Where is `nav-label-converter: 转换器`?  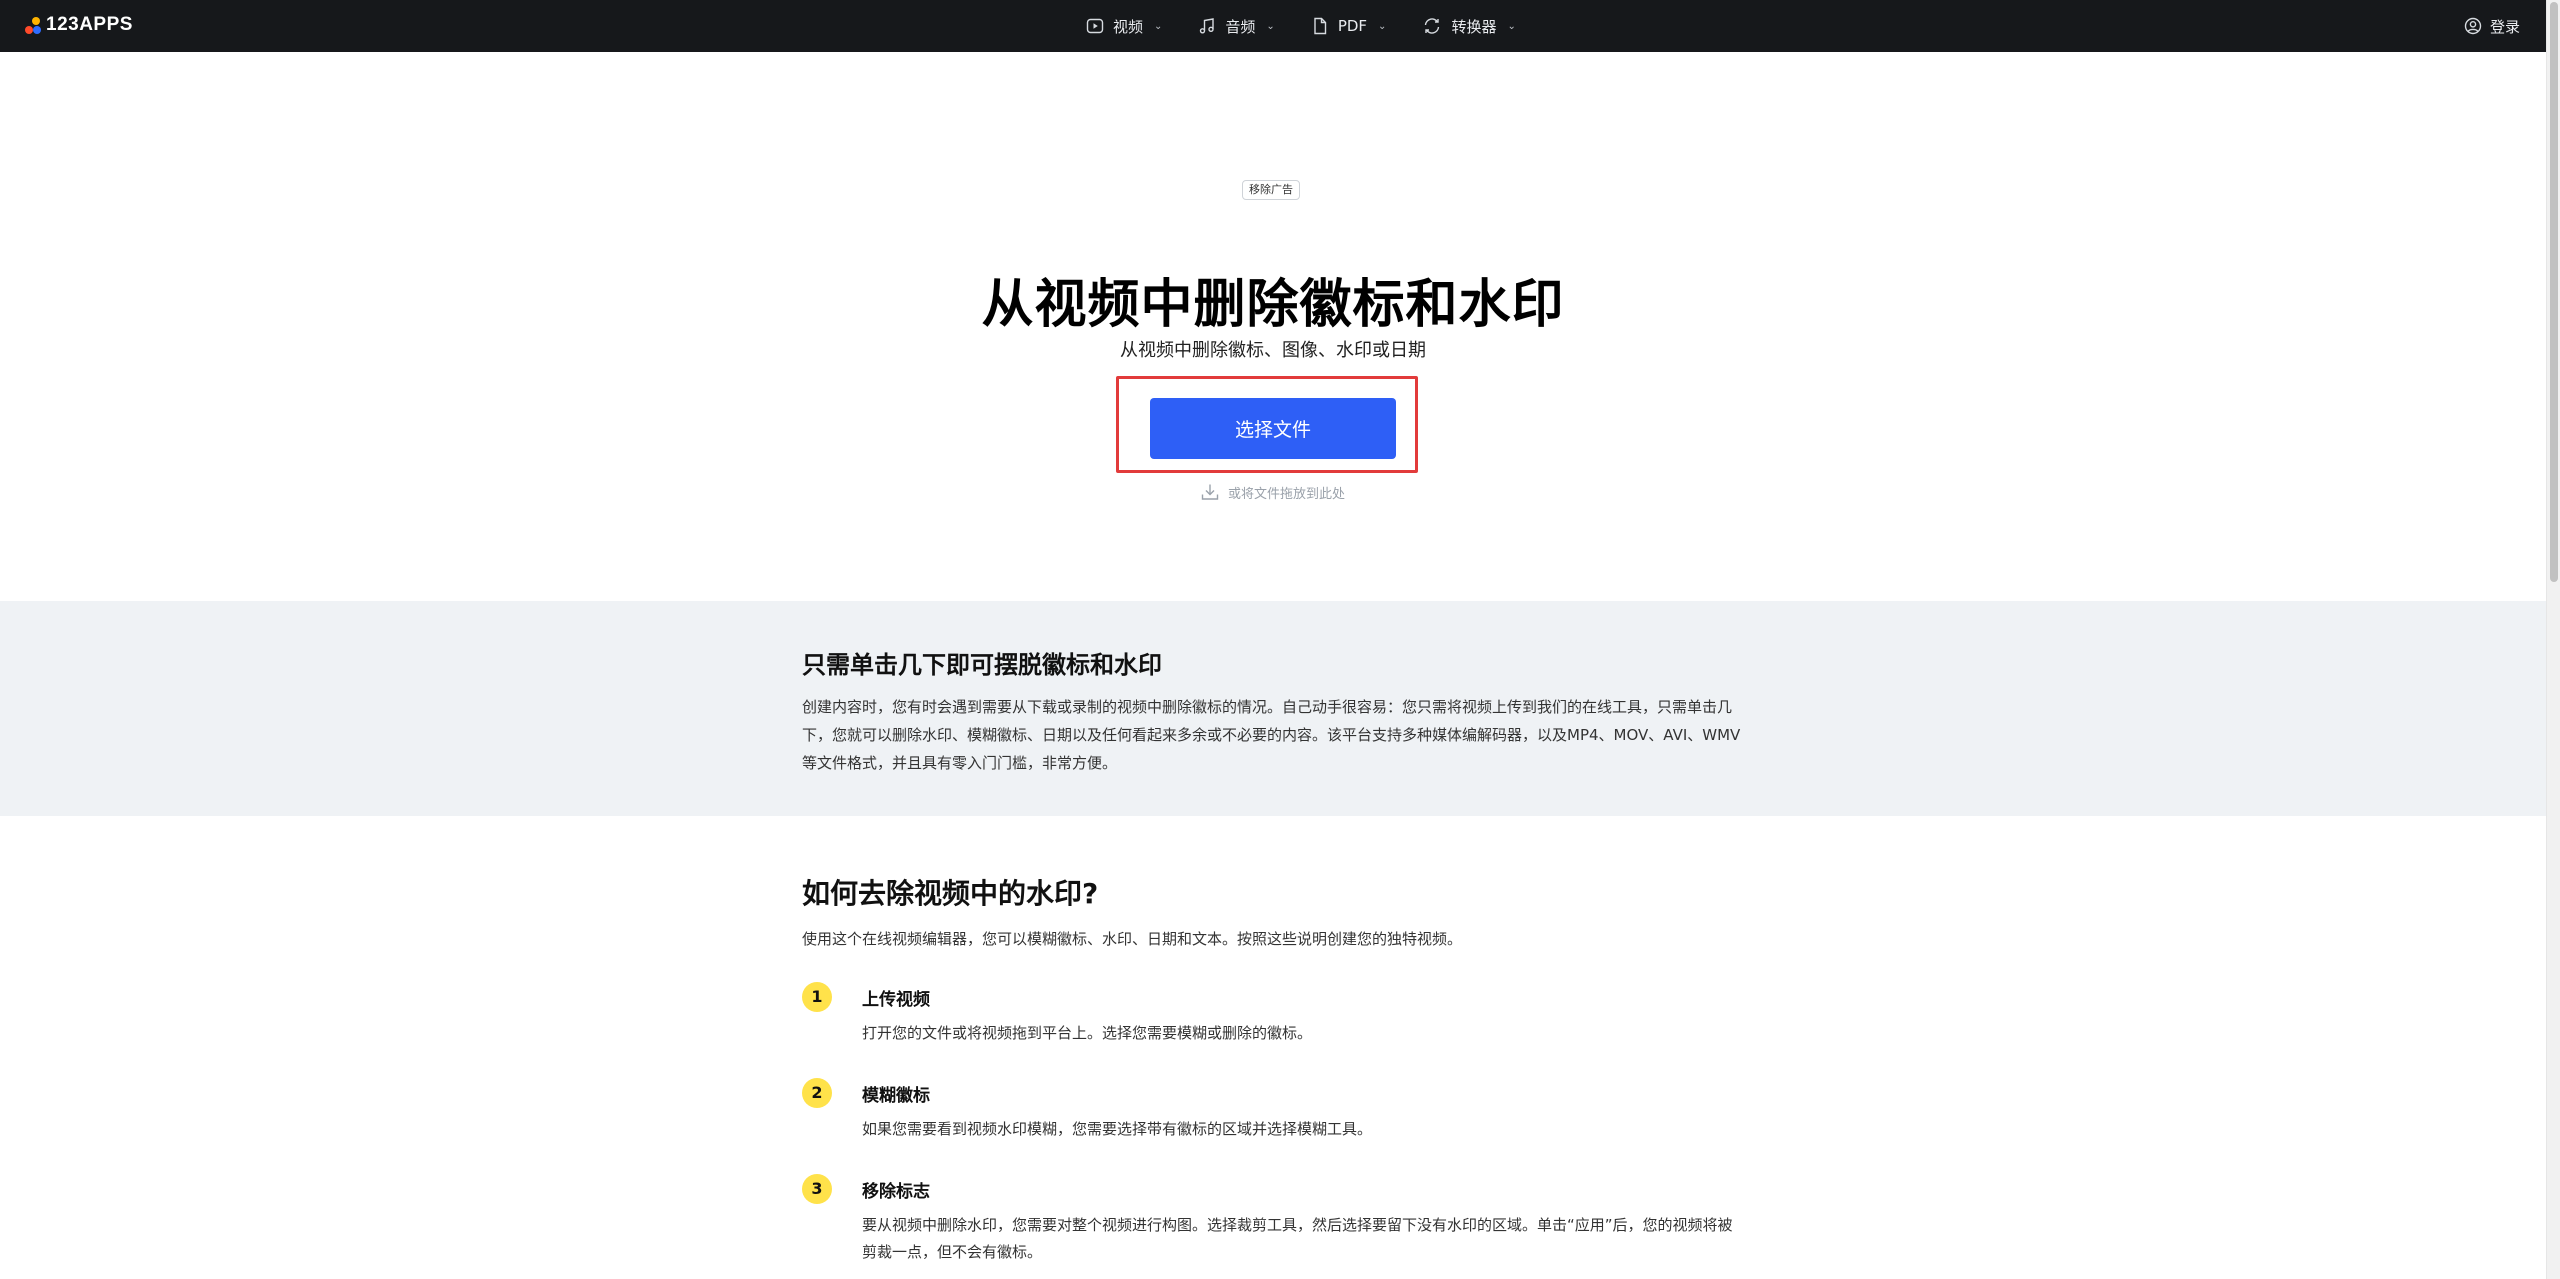 nav-label-converter: 转换器 is located at coordinates (1474, 26).